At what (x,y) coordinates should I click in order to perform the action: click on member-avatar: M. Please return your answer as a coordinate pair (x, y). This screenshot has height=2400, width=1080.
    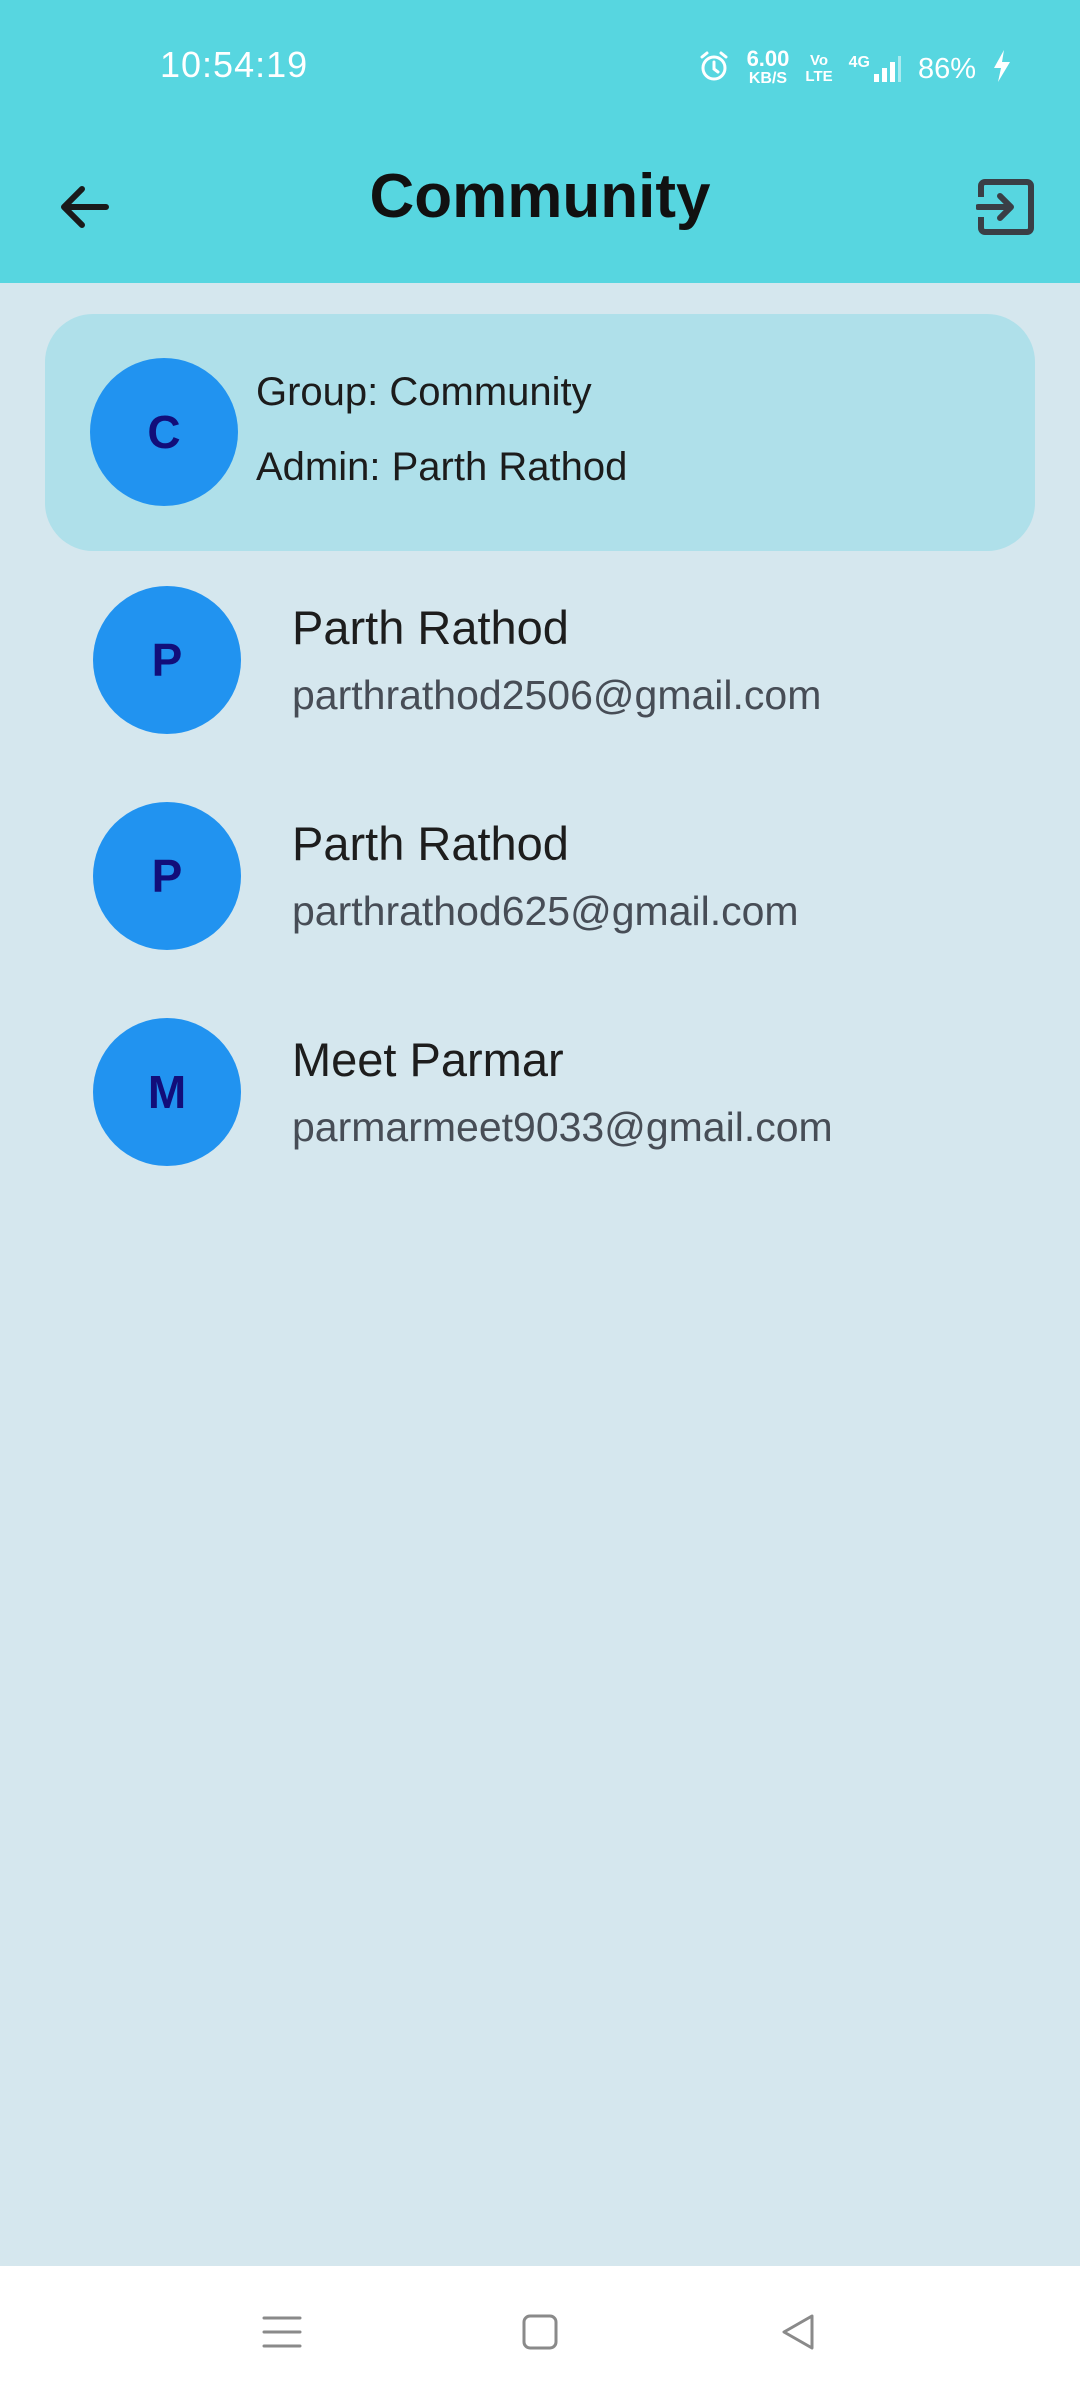
    Looking at the image, I should click on (167, 1092).